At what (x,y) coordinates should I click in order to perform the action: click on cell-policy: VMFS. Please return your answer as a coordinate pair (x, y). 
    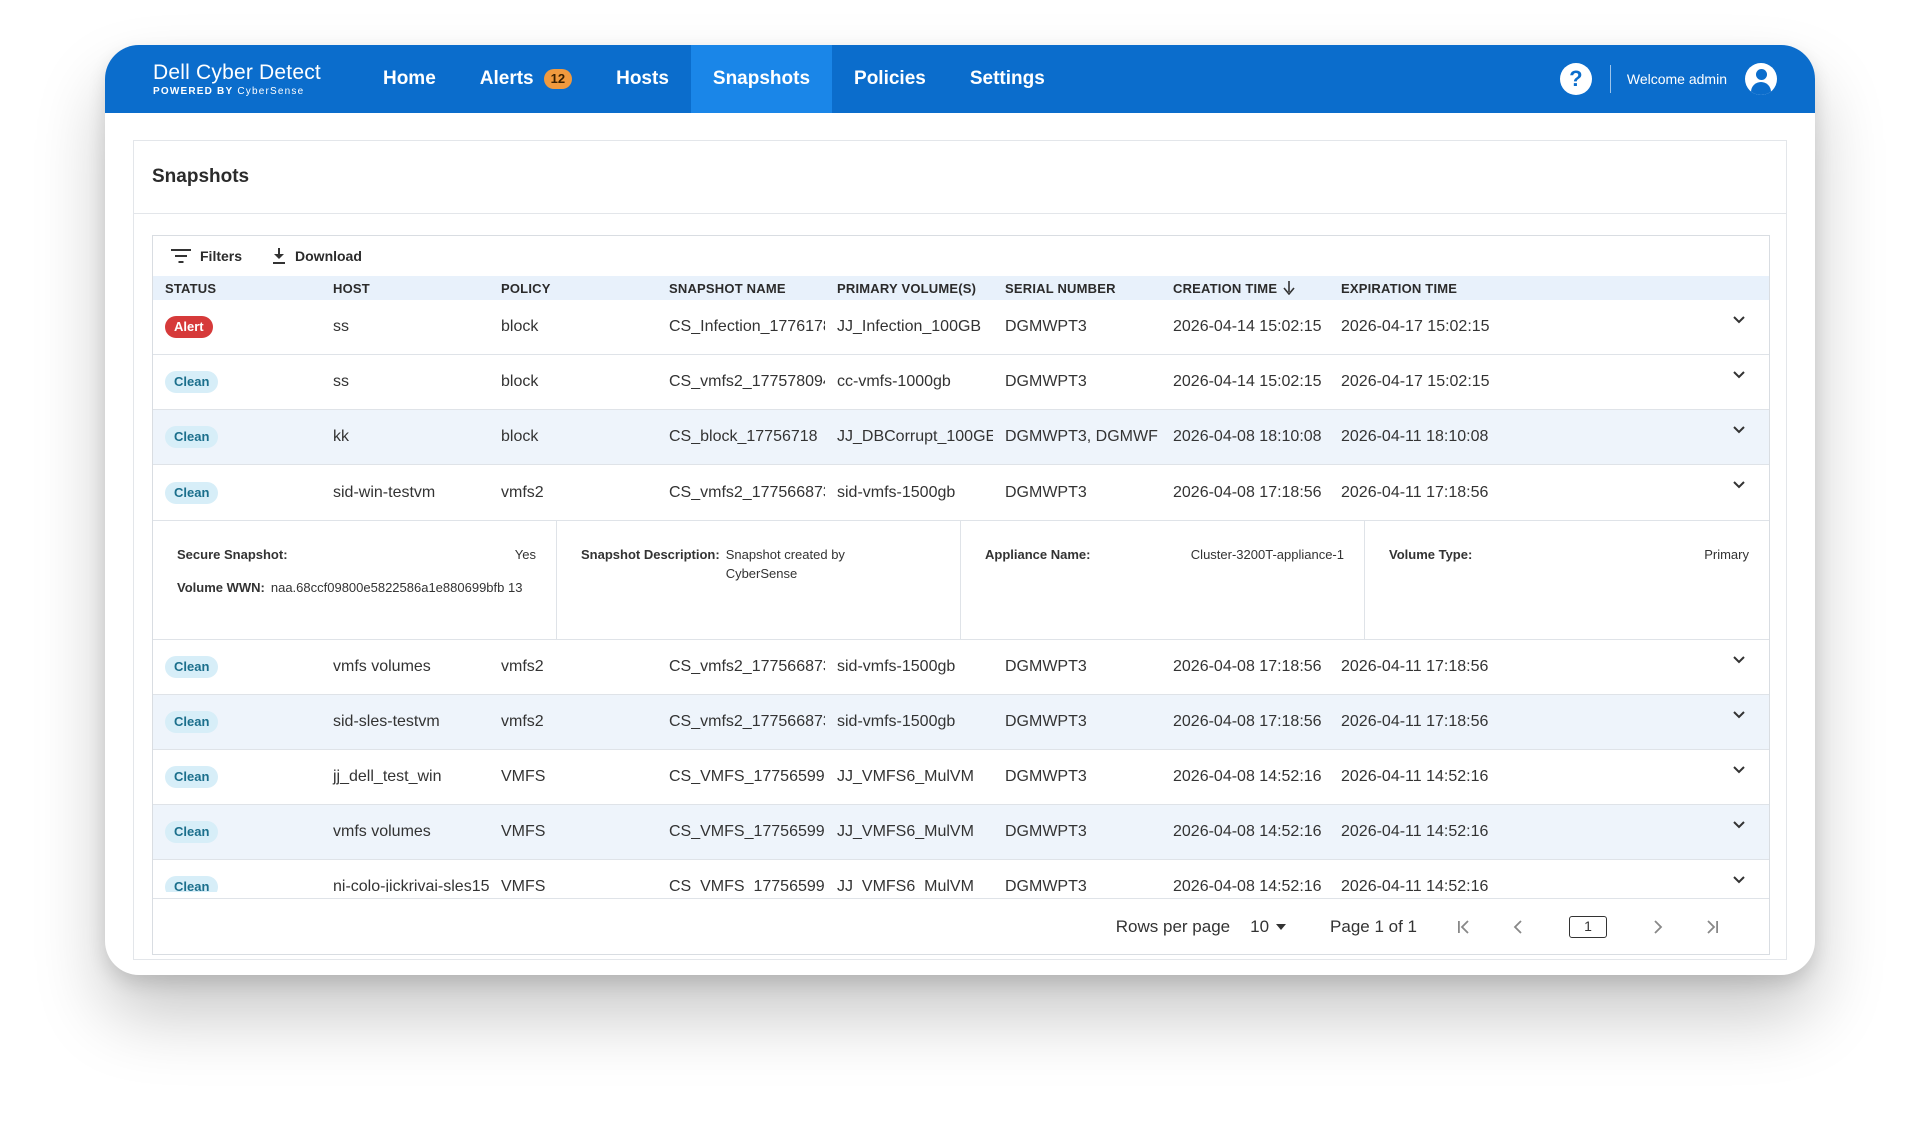
    Looking at the image, I should click on (523, 776).